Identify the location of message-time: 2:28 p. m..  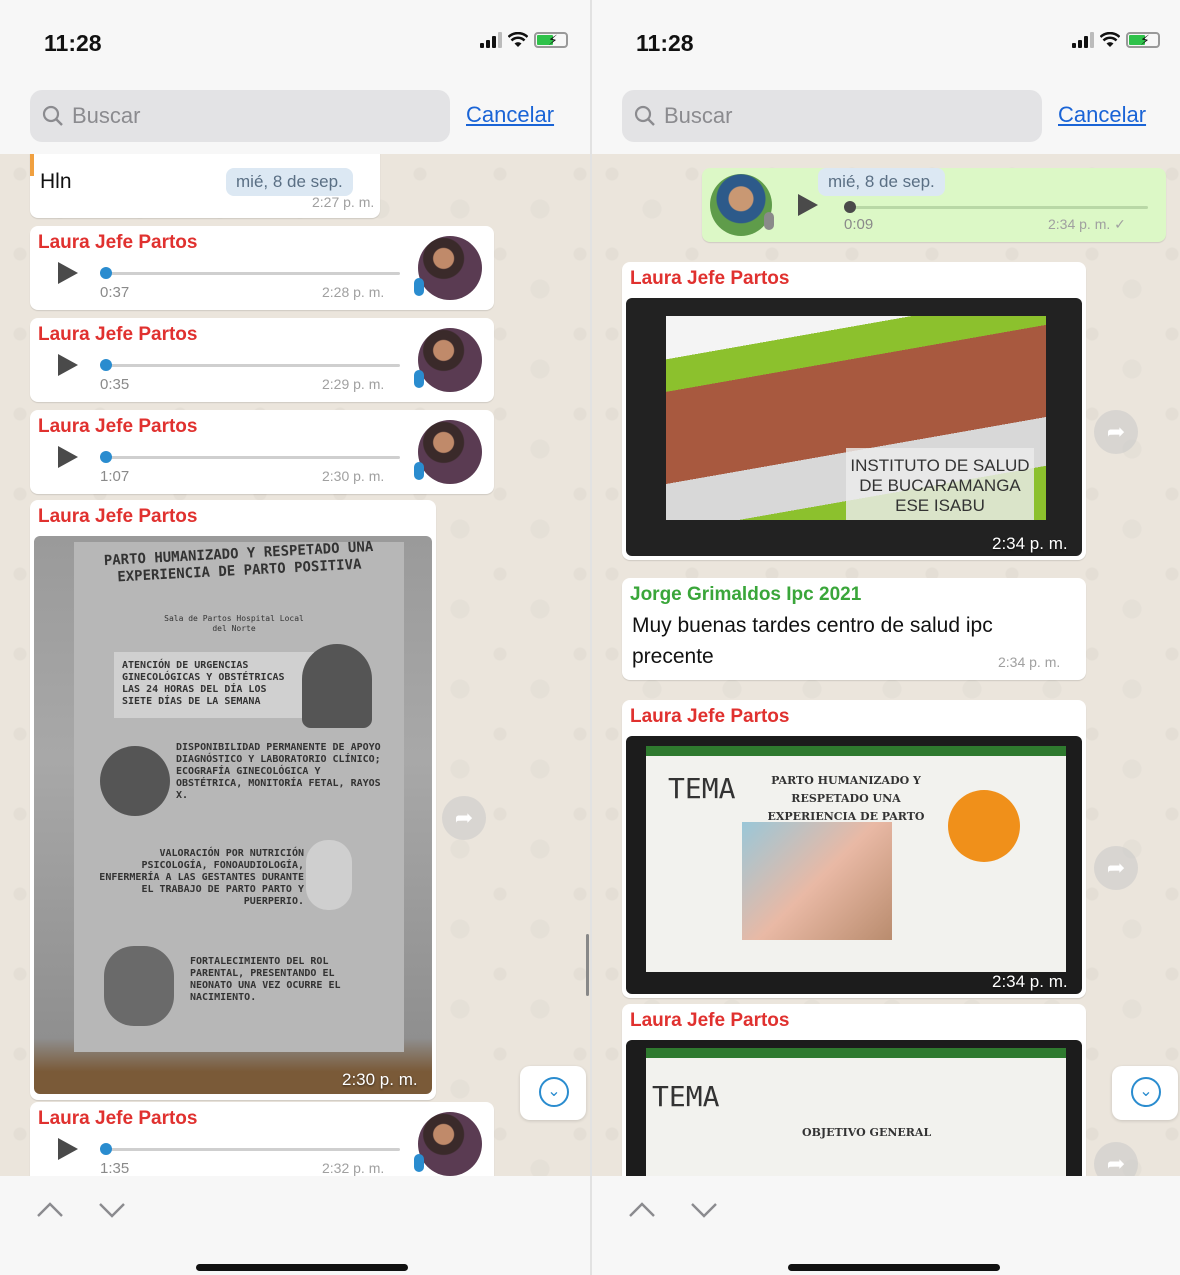
(353, 292).